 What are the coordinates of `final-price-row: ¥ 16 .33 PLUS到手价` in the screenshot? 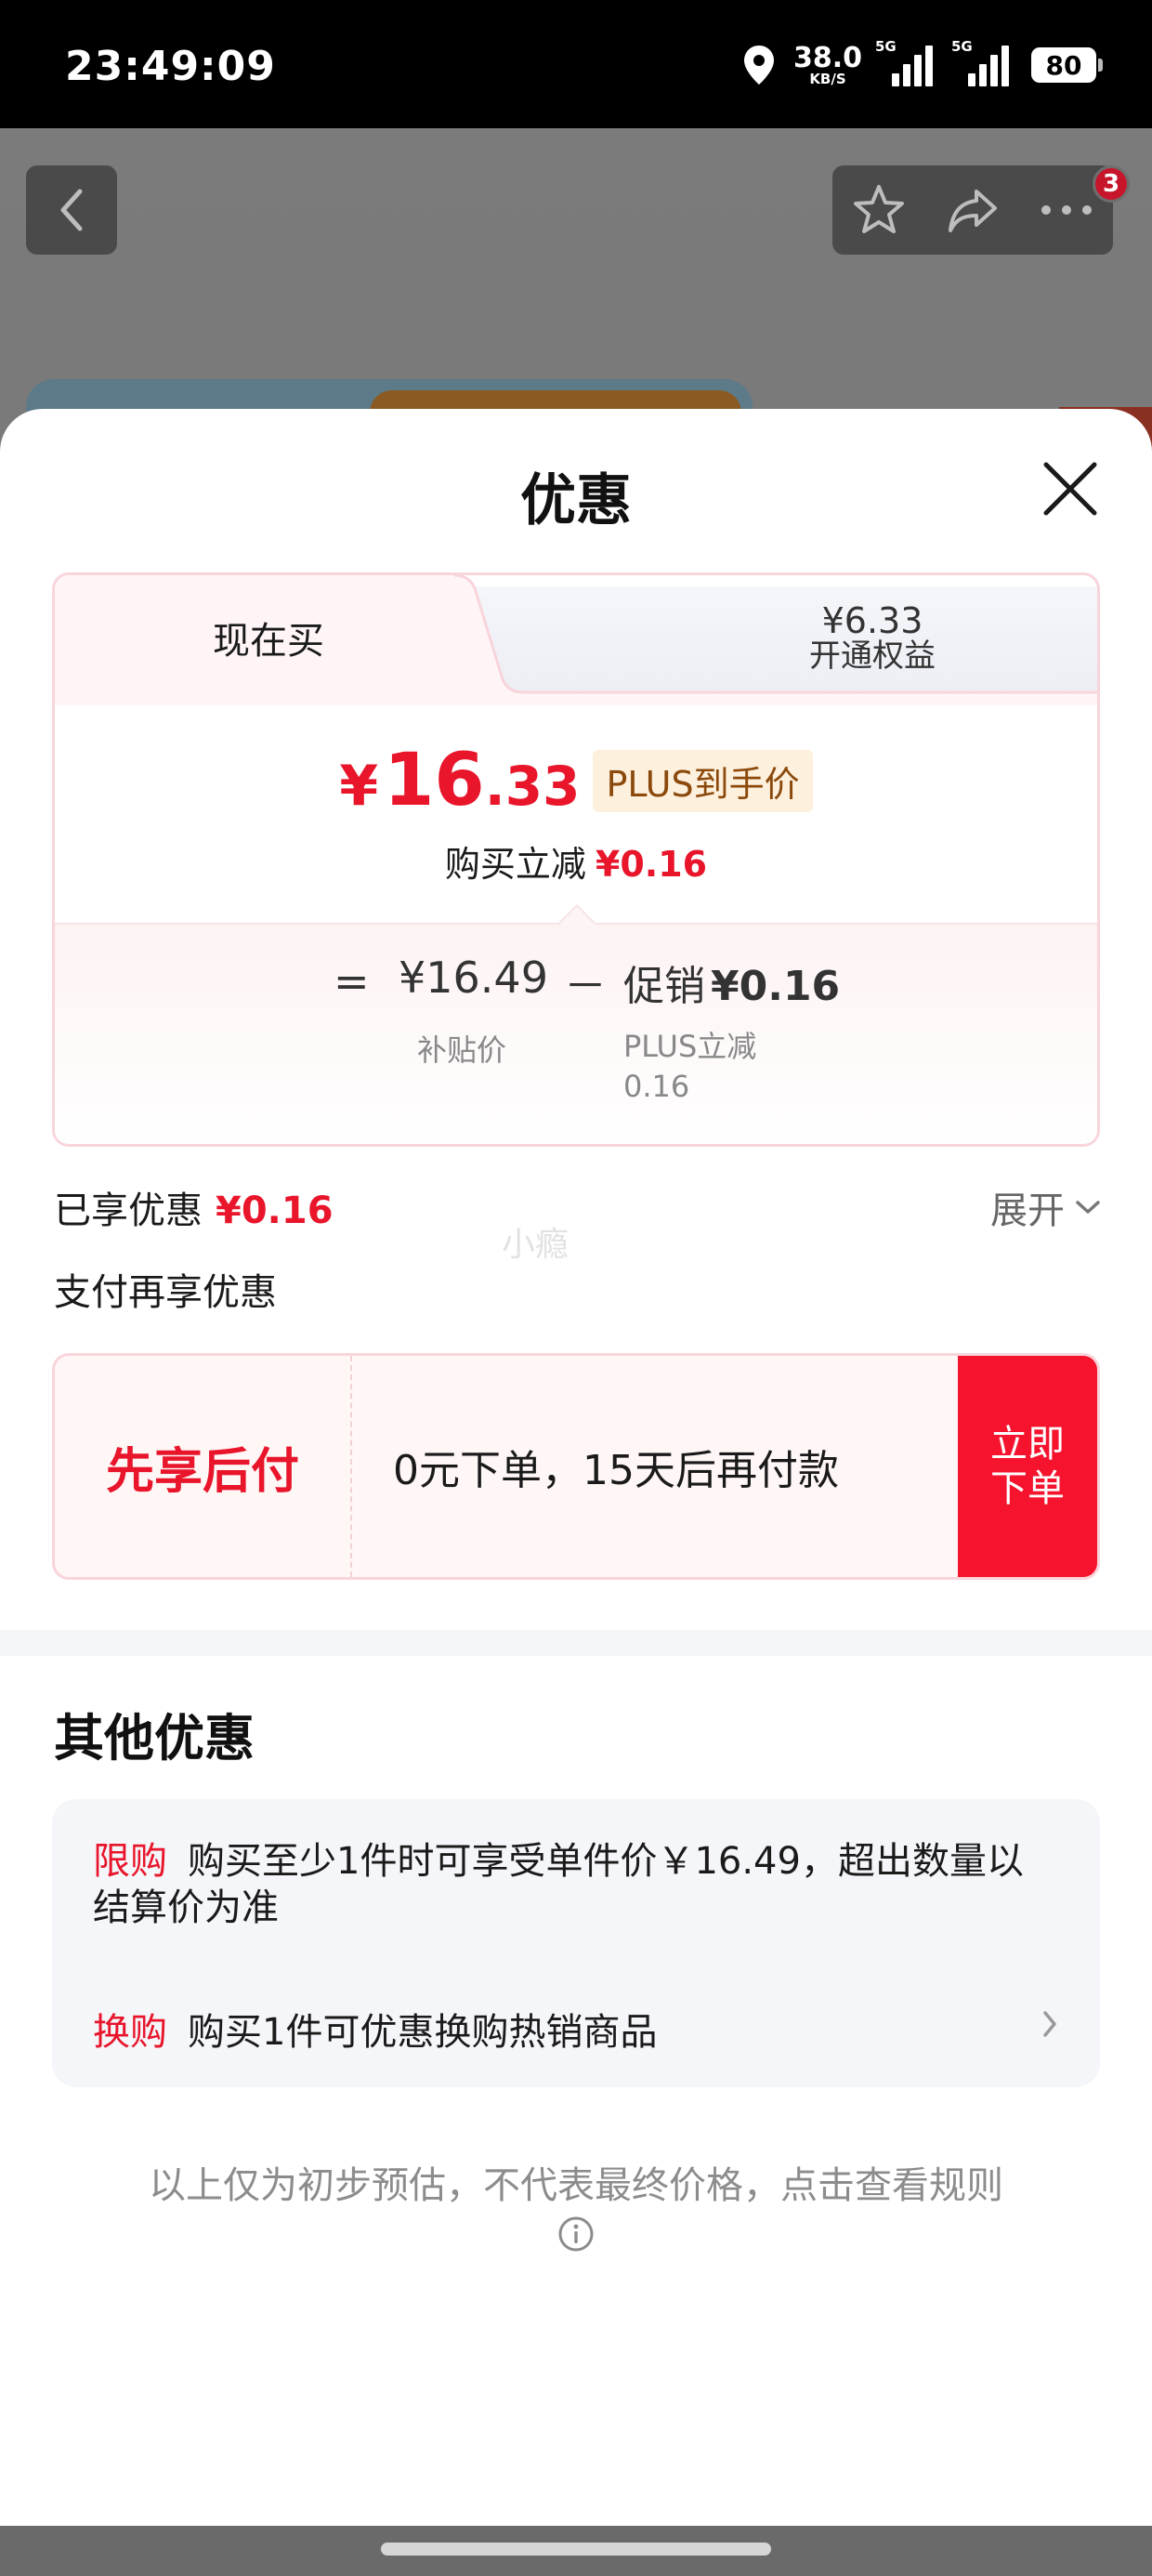 It's located at (576, 780).